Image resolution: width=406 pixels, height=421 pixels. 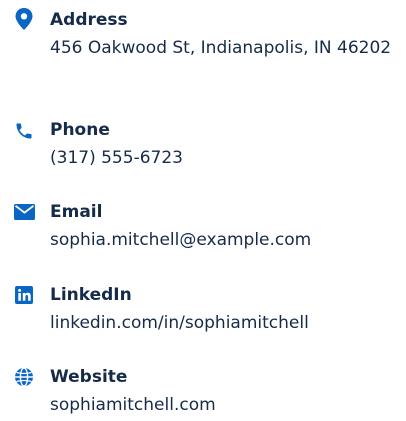 What do you see at coordinates (221, 48) in the screenshot?
I see `address-value: 456 Oakwood St, Indianapolis, IN 46202` at bounding box center [221, 48].